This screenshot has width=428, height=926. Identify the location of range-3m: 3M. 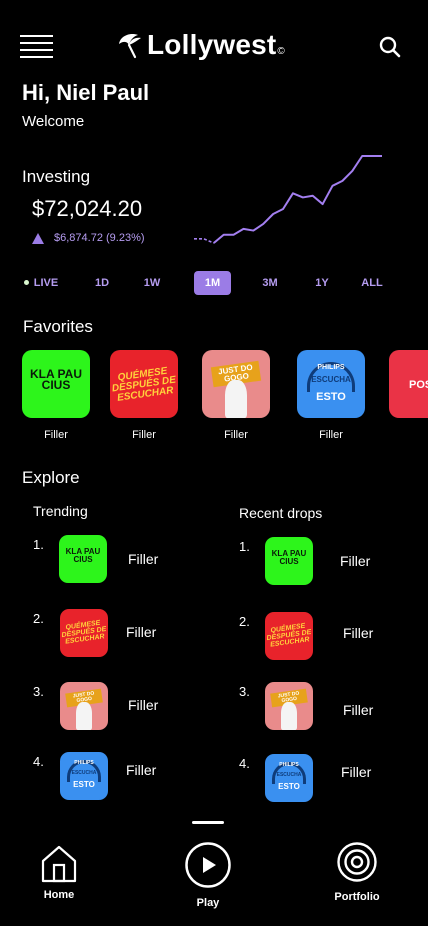
(270, 283).